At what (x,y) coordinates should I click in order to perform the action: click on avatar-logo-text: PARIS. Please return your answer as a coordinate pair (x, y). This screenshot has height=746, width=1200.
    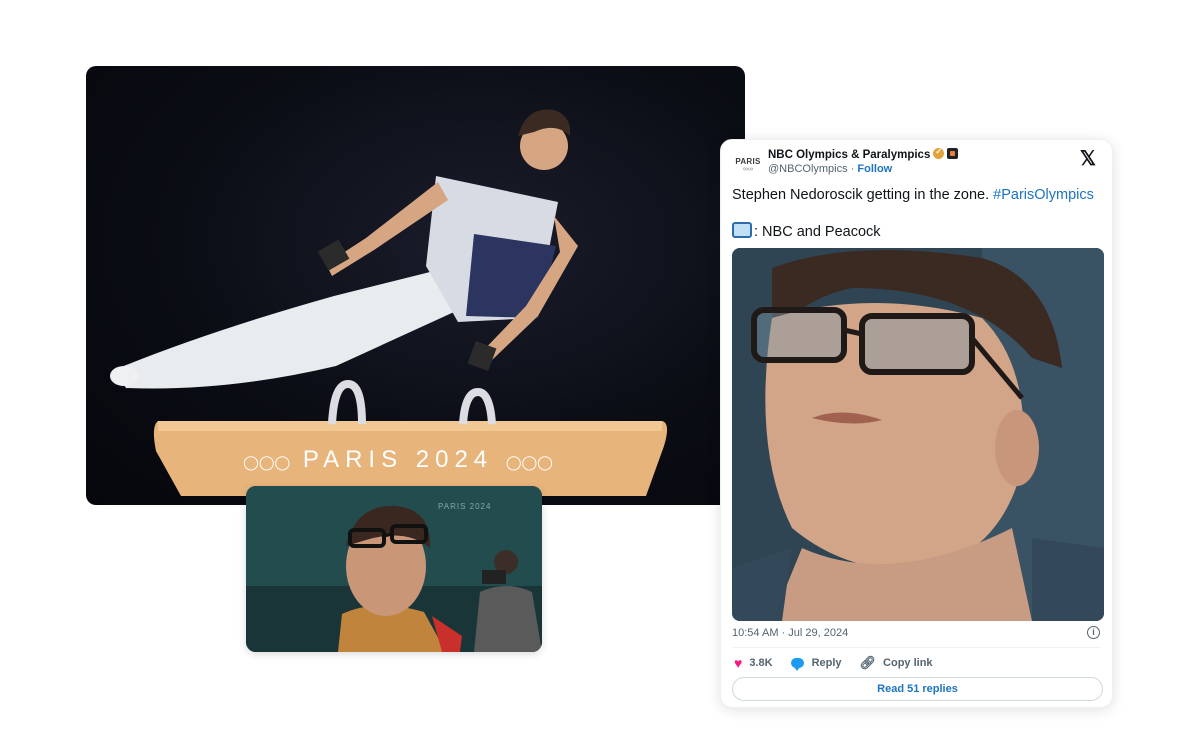
    Looking at the image, I should click on (748, 161).